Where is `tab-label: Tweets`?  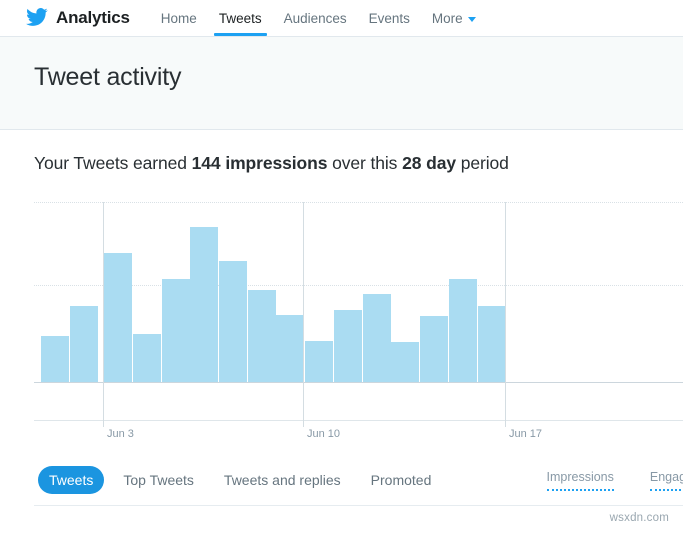 tab-label: Tweets is located at coordinates (71, 480).